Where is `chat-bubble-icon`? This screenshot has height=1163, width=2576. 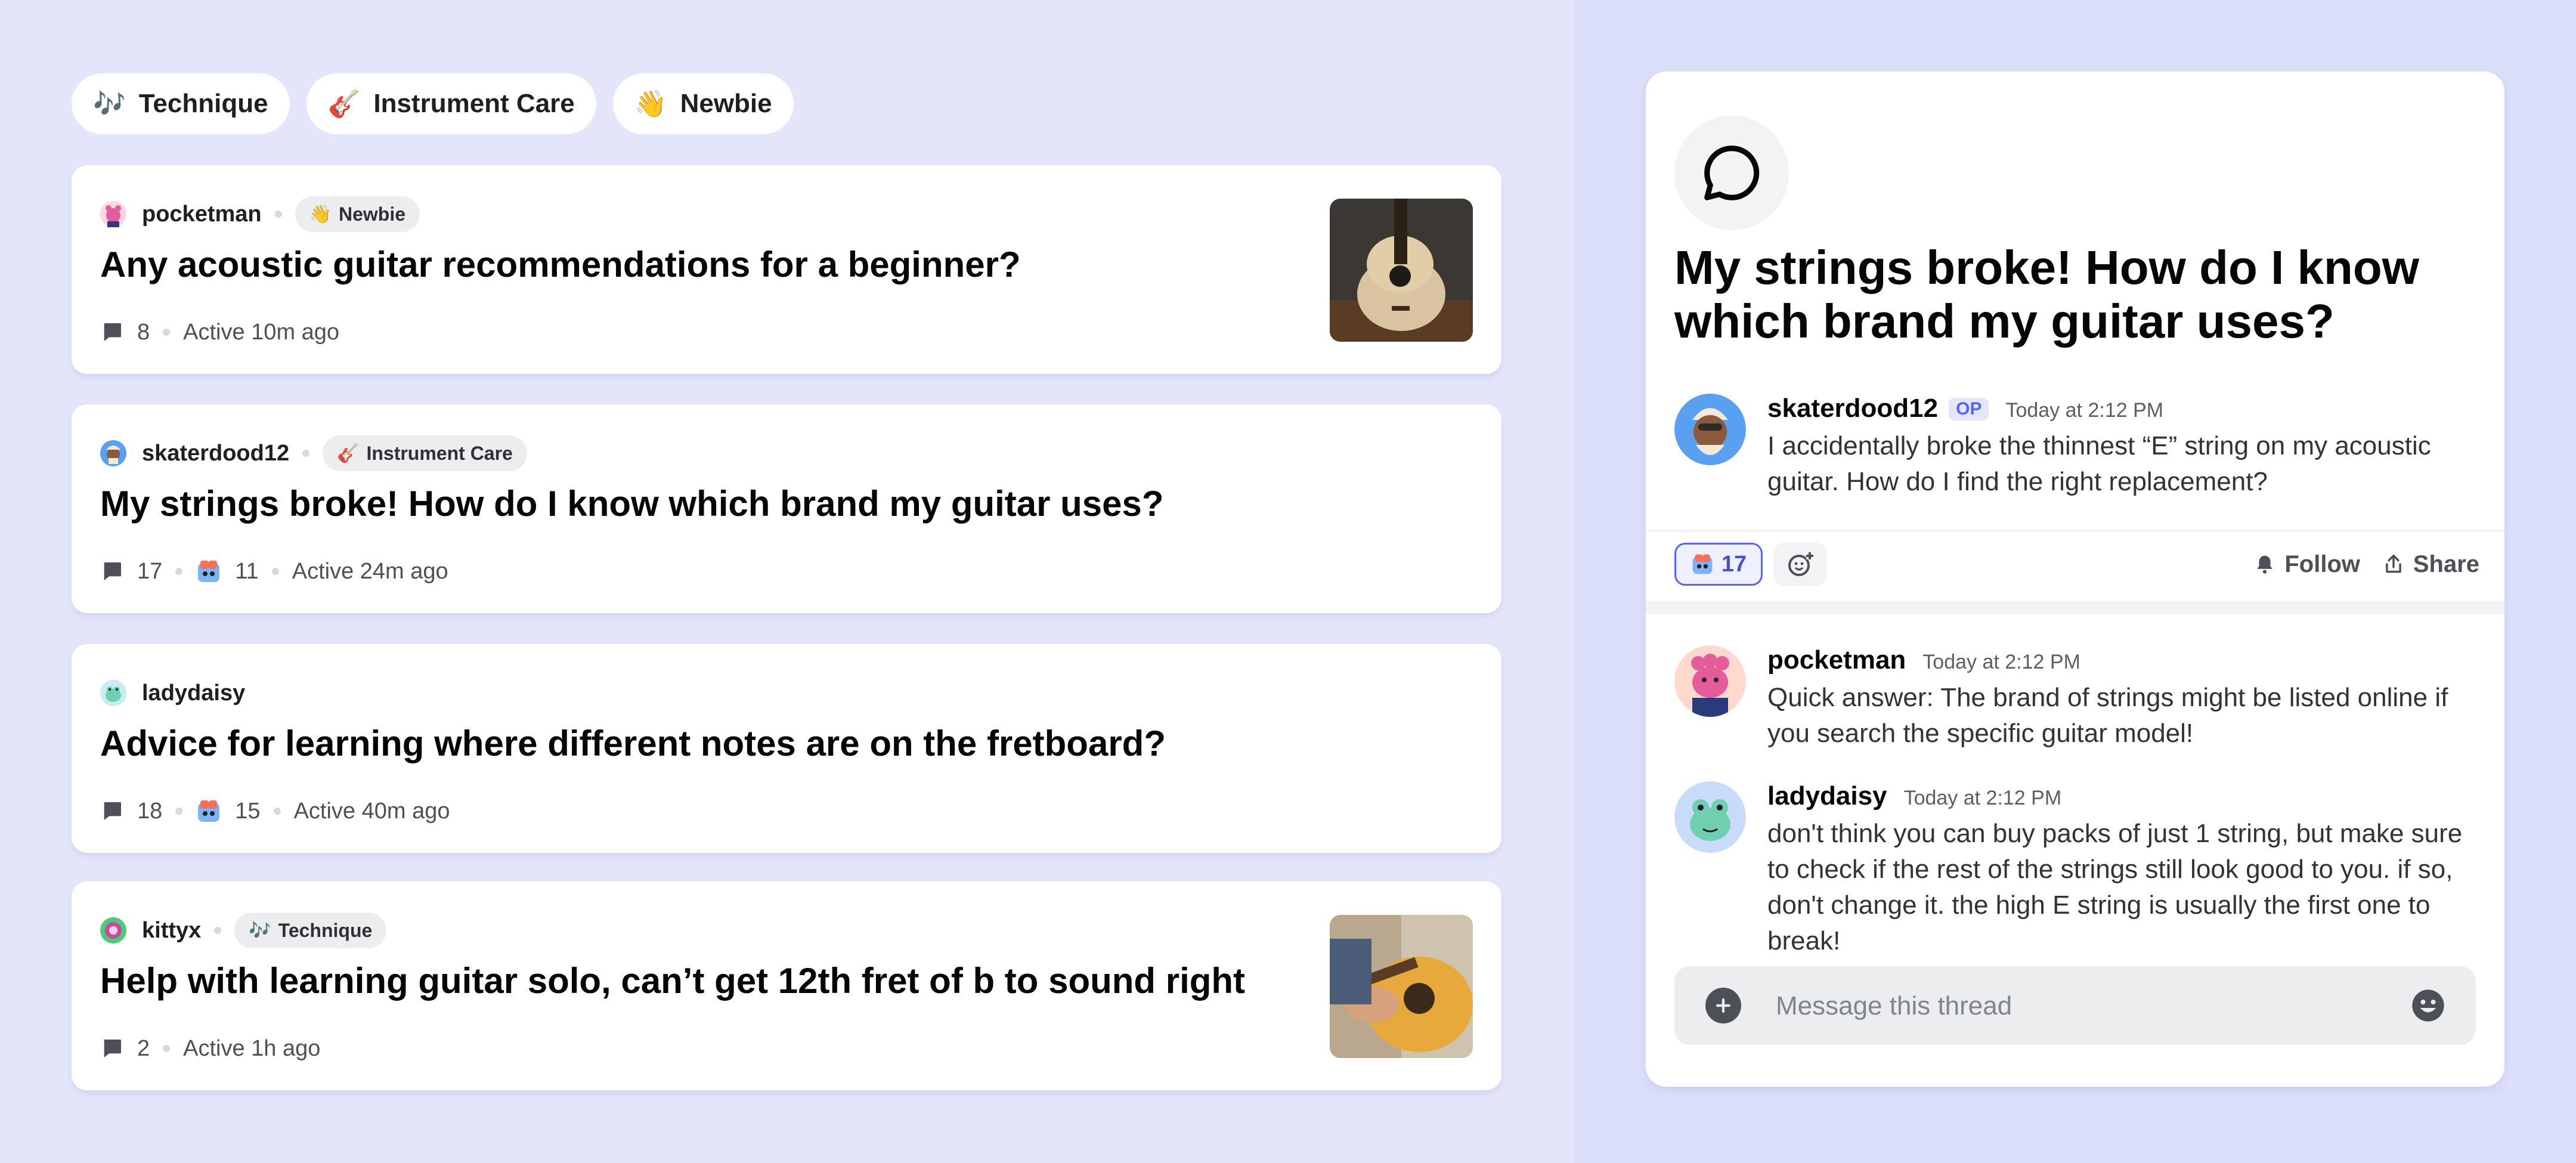 chat-bubble-icon is located at coordinates (1732, 173).